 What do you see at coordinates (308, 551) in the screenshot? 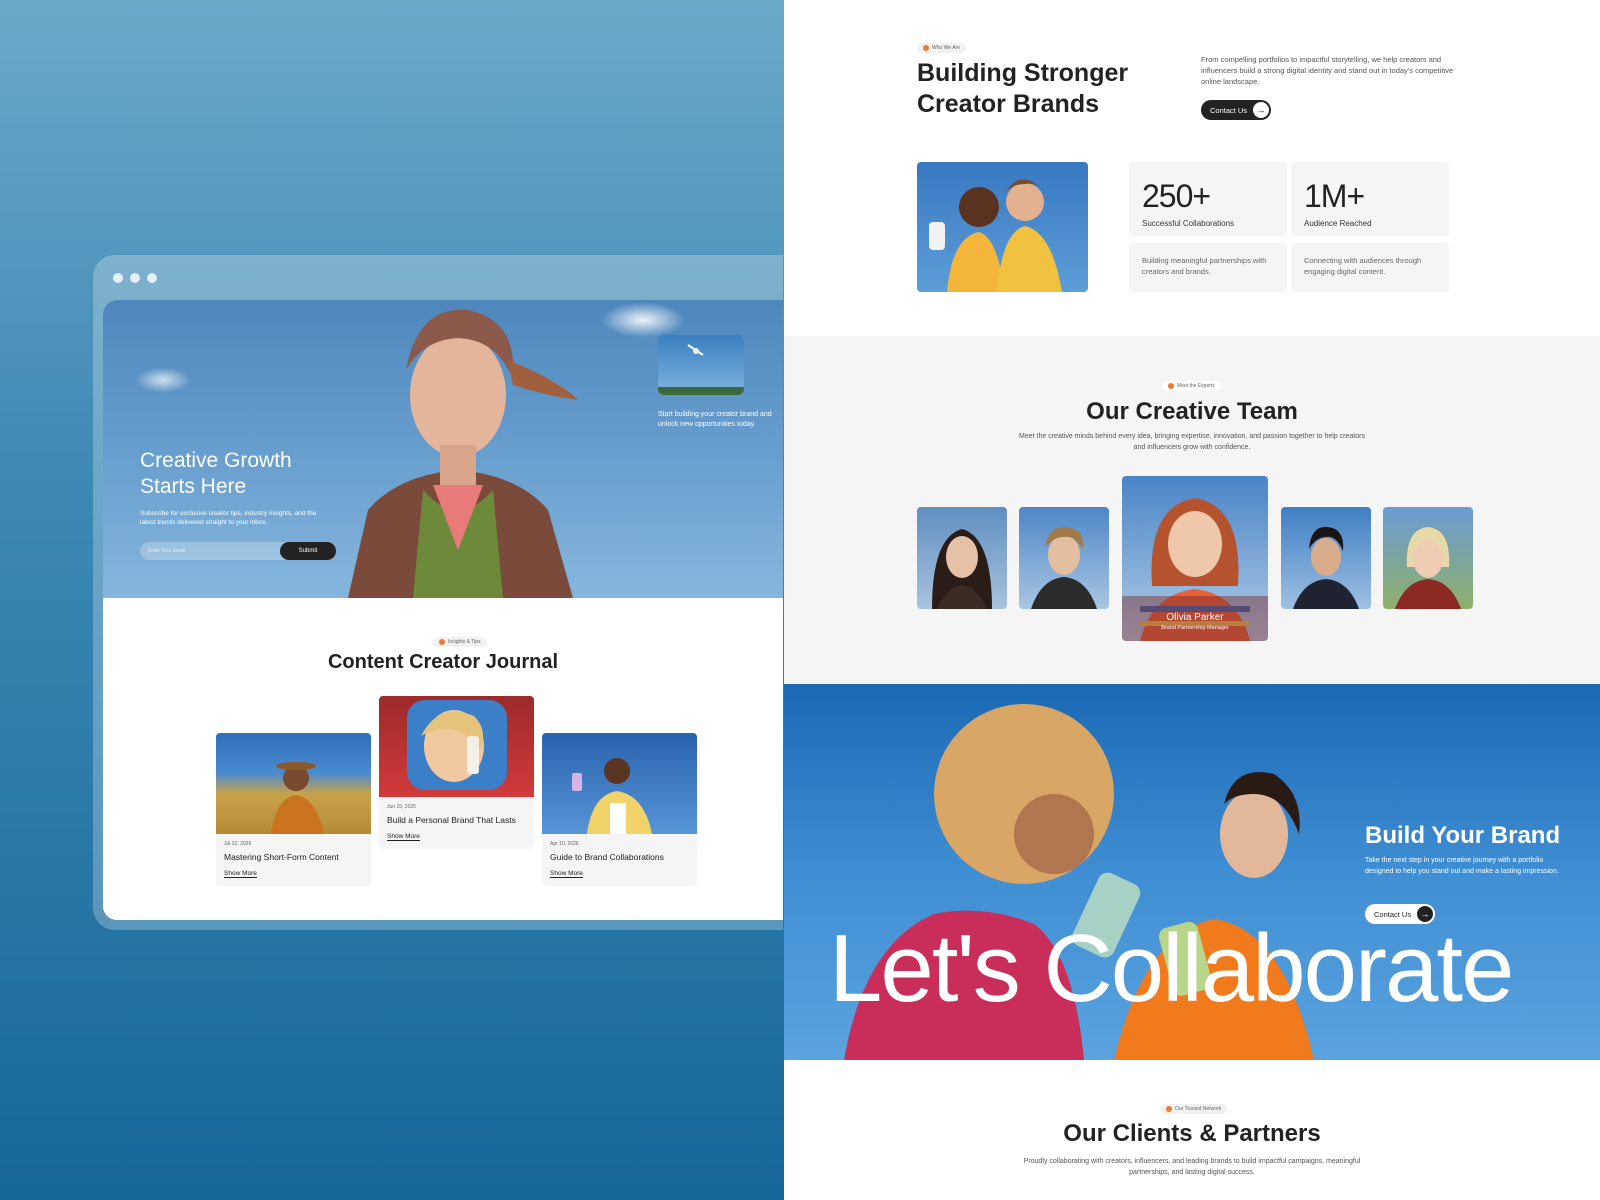
I see `submit-button: Submit` at bounding box center [308, 551].